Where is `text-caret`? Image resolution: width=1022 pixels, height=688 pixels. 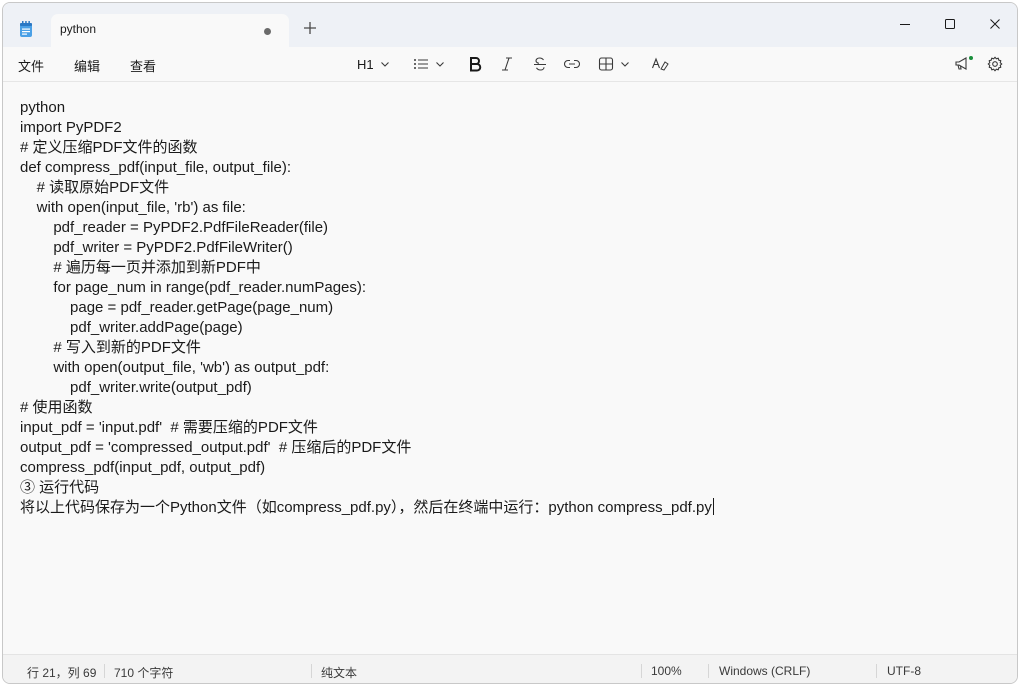
text-caret is located at coordinates (713, 506).